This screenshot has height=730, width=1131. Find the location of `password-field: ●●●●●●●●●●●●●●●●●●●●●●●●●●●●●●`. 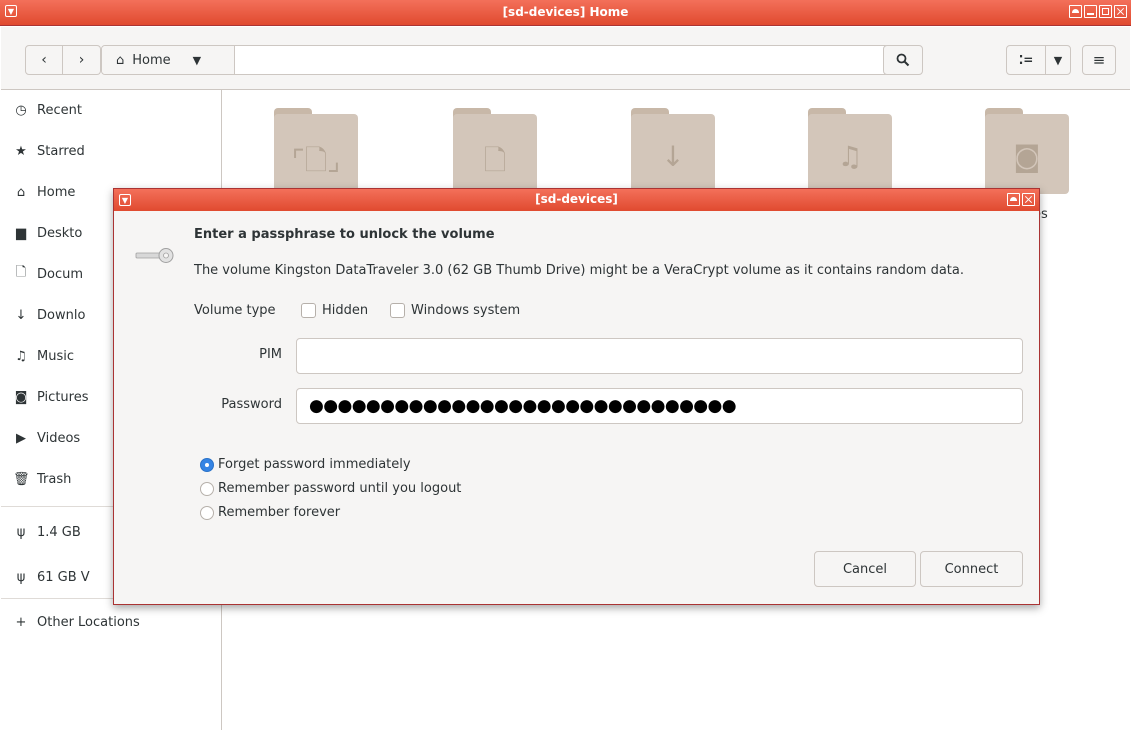

password-field: ●●●●●●●●●●●●●●●●●●●●●●●●●●●●●● is located at coordinates (659, 406).